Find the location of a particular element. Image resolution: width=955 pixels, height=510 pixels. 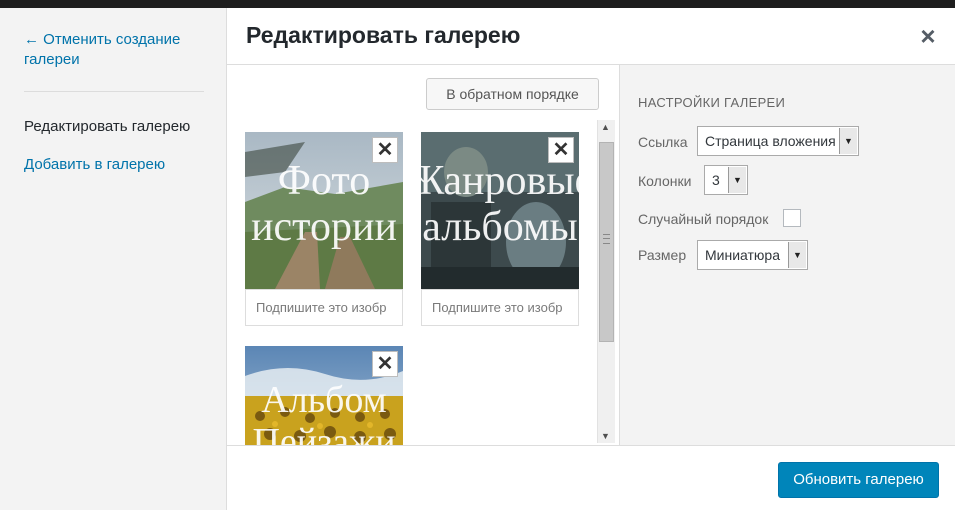

thumb-overlay-text: истории is located at coordinates (324, 227).